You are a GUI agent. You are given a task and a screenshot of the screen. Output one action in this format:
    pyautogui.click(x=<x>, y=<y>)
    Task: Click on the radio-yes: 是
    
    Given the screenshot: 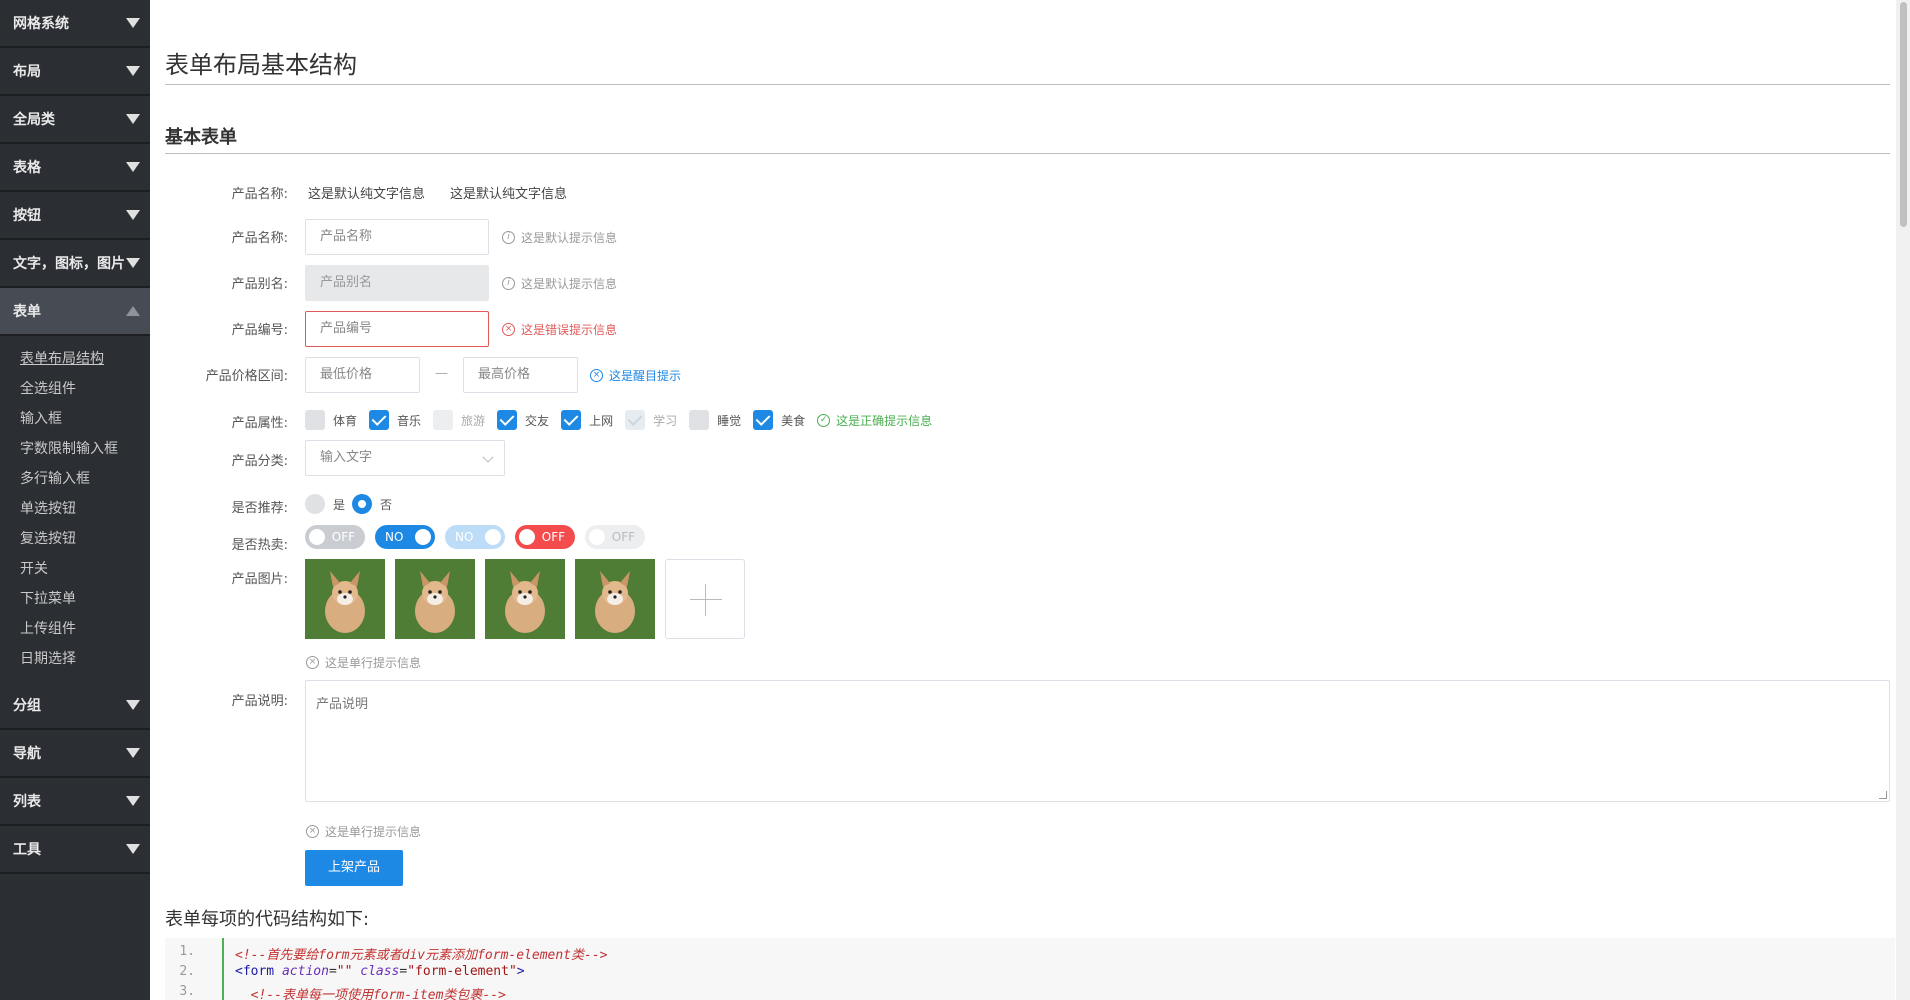 What is the action you would take?
    pyautogui.click(x=325, y=504)
    